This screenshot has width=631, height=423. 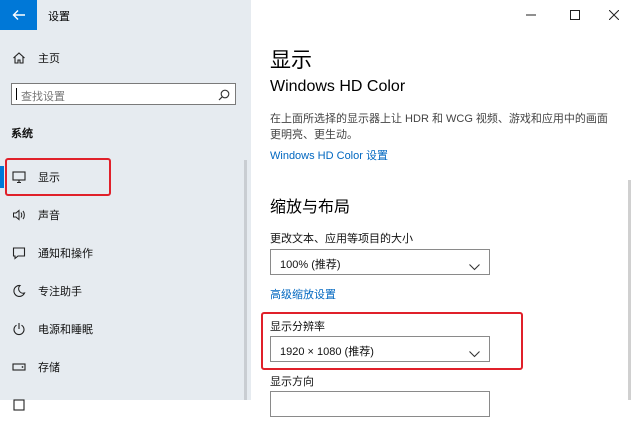 What do you see at coordinates (310, 265) in the screenshot?
I see `scale-dropdown-value: 100% (推荐)` at bounding box center [310, 265].